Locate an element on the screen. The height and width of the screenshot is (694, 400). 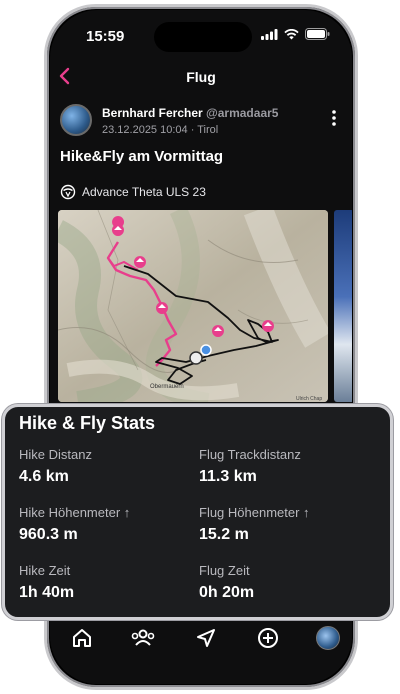
home-icon is located at coordinates (82, 638).